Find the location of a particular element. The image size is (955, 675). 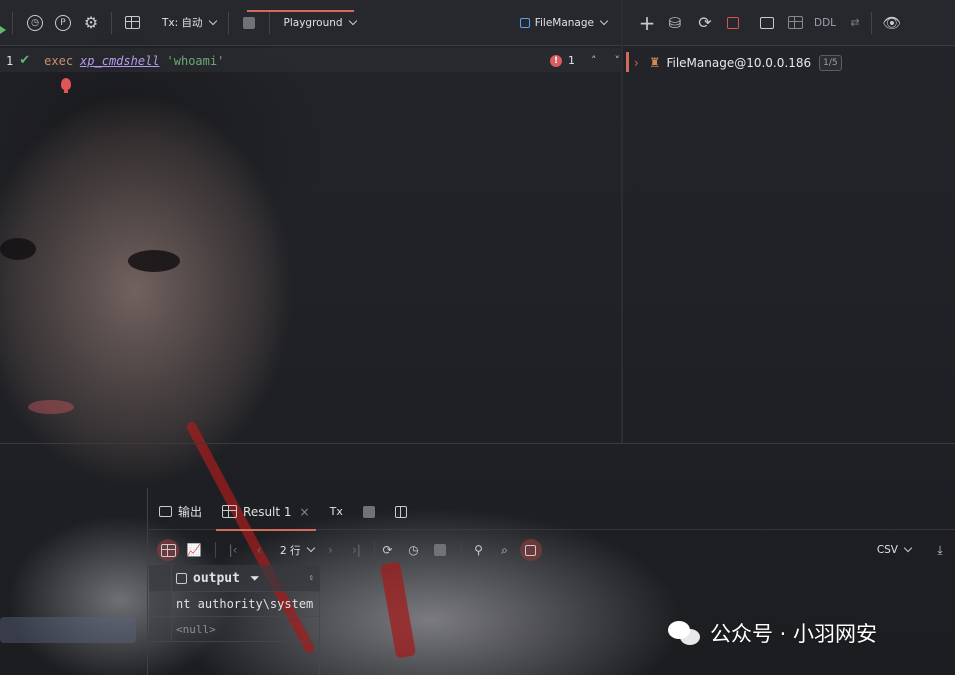

collapse-arrows-icon: ⇄ is located at coordinates (855, 22).